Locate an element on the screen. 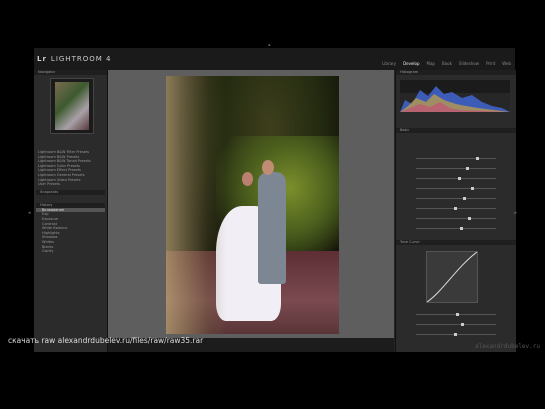  app-title: LIGHTROOM 4 is located at coordinates (81, 59).